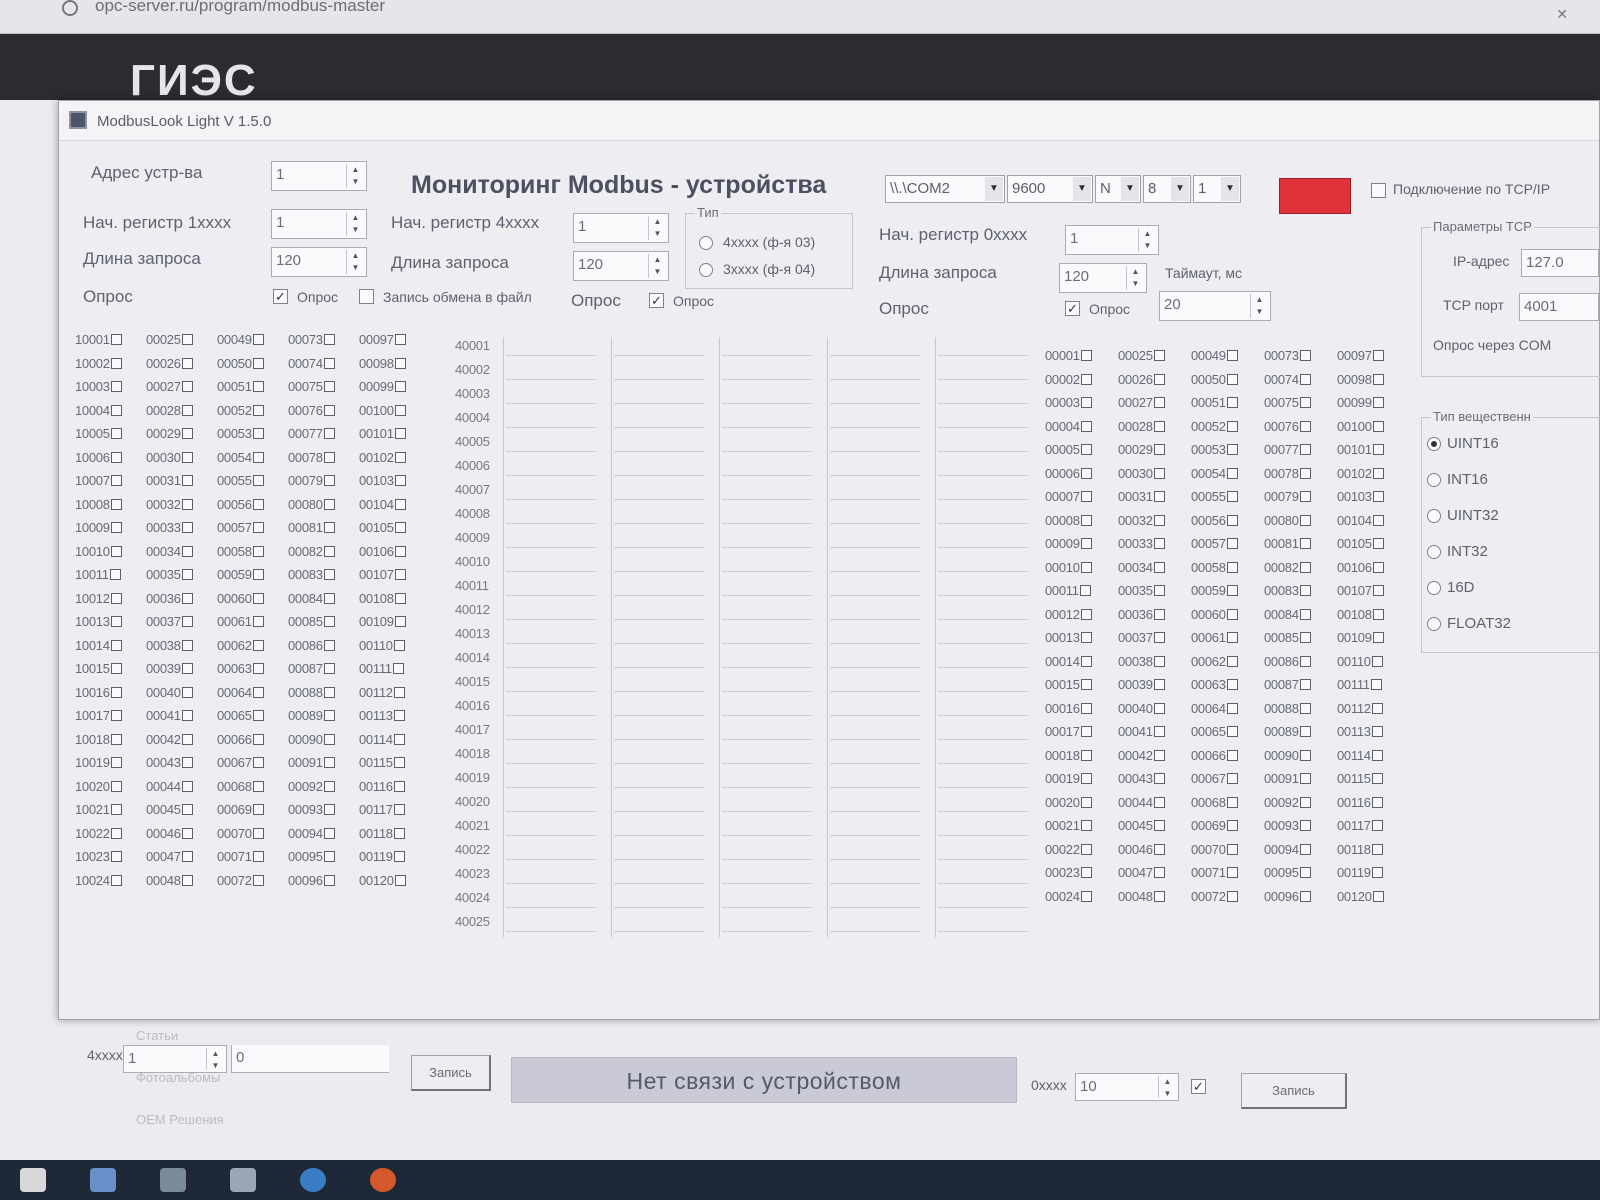 The height and width of the screenshot is (1200, 1600). I want to click on start-button-icon, so click(33, 1180).